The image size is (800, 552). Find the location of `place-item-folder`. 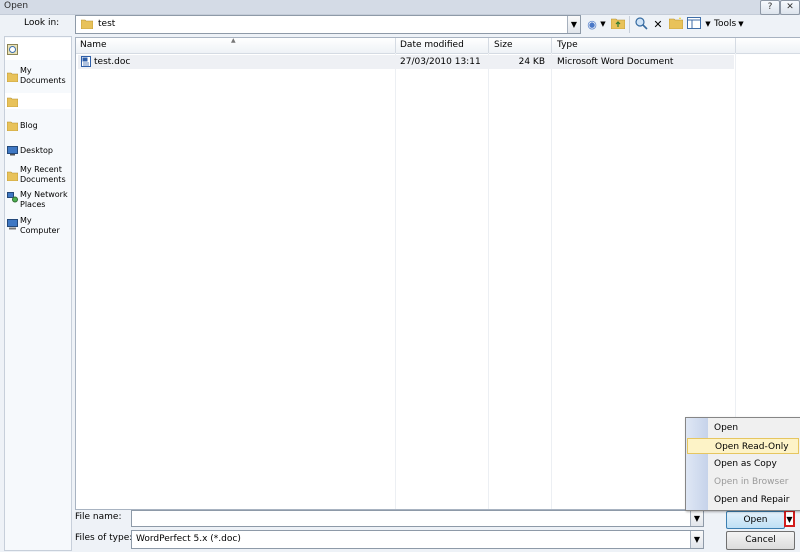

place-item-folder is located at coordinates (38, 101).